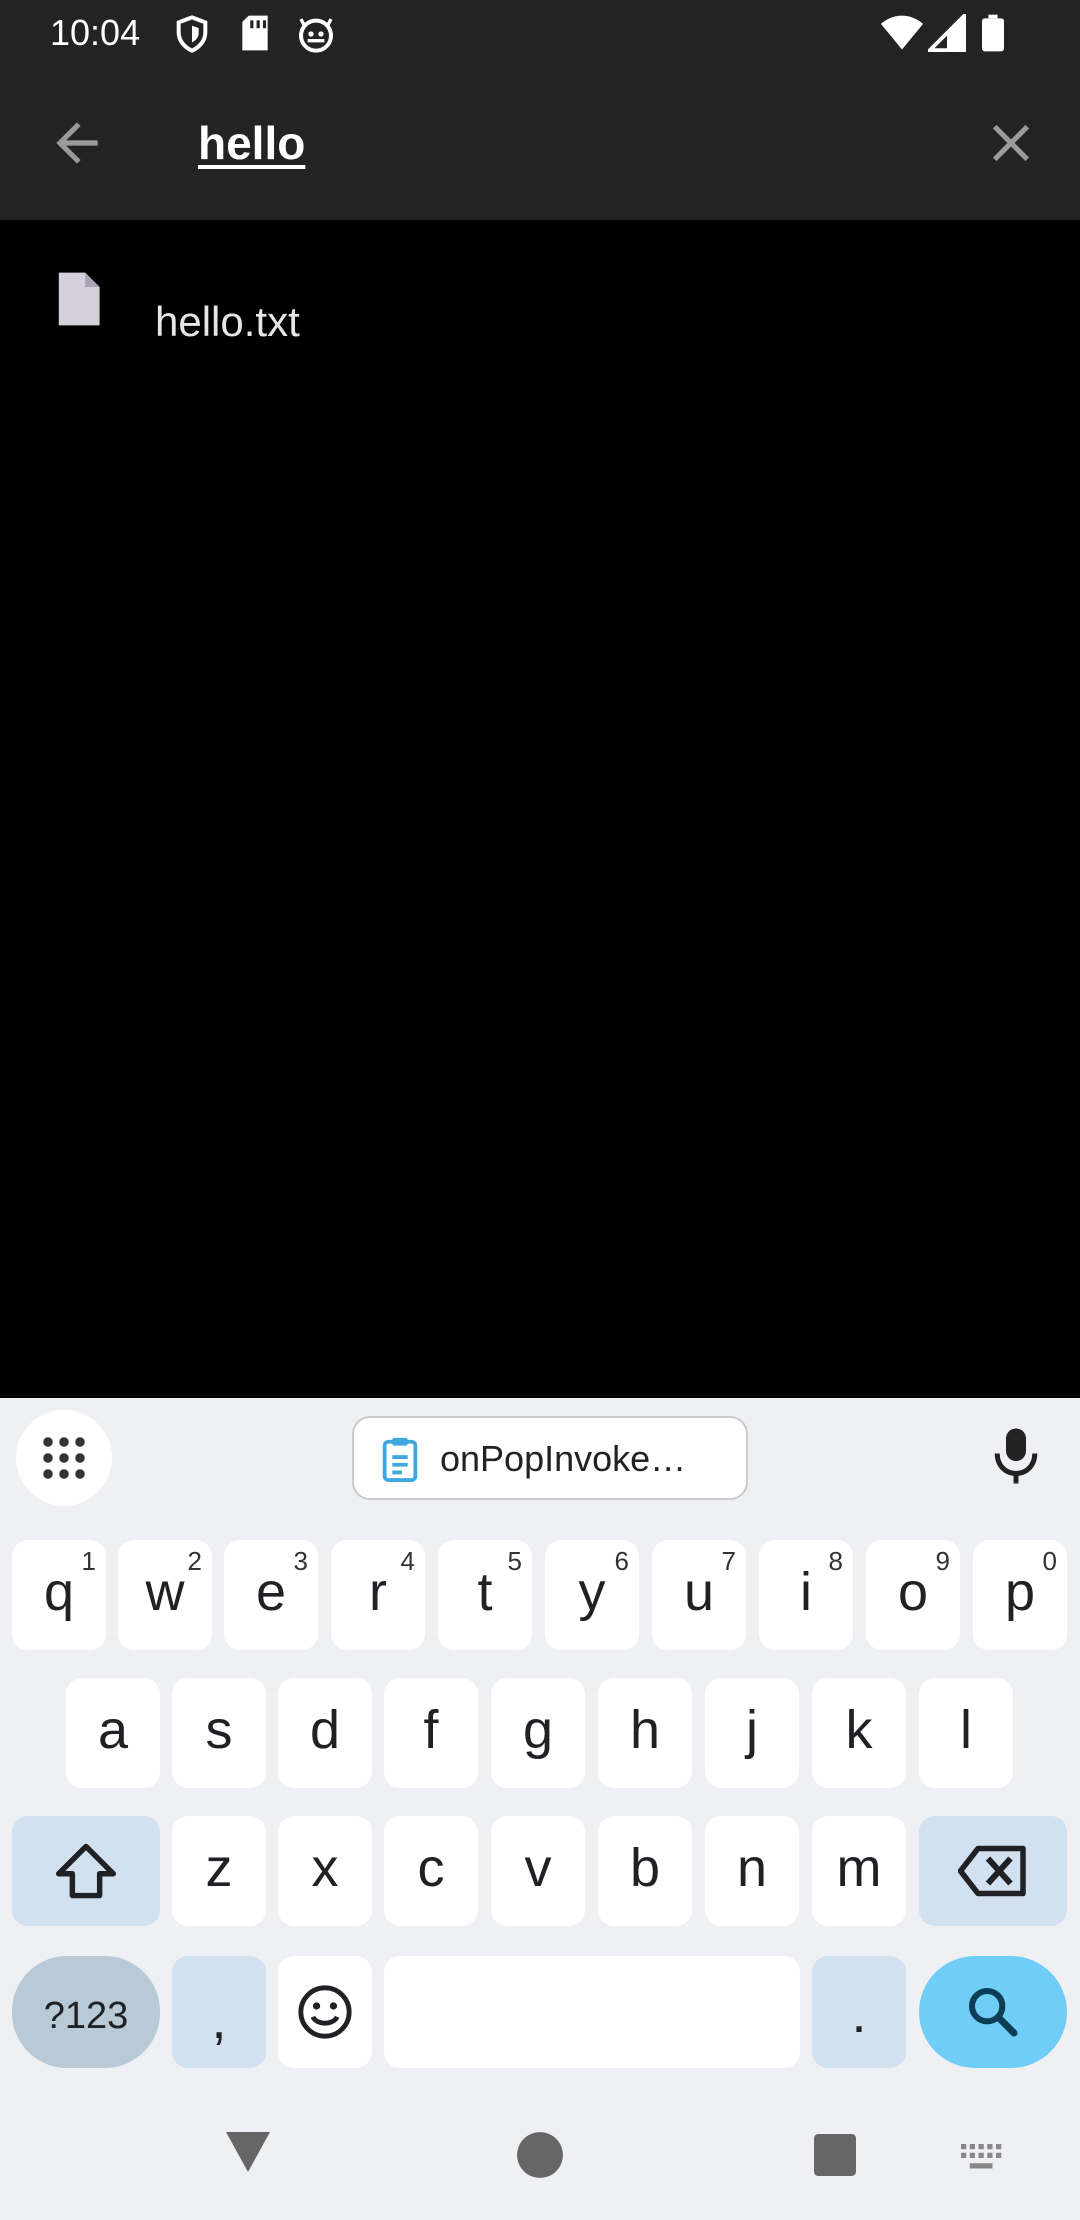  I want to click on home-circle-icon, so click(540, 2157).